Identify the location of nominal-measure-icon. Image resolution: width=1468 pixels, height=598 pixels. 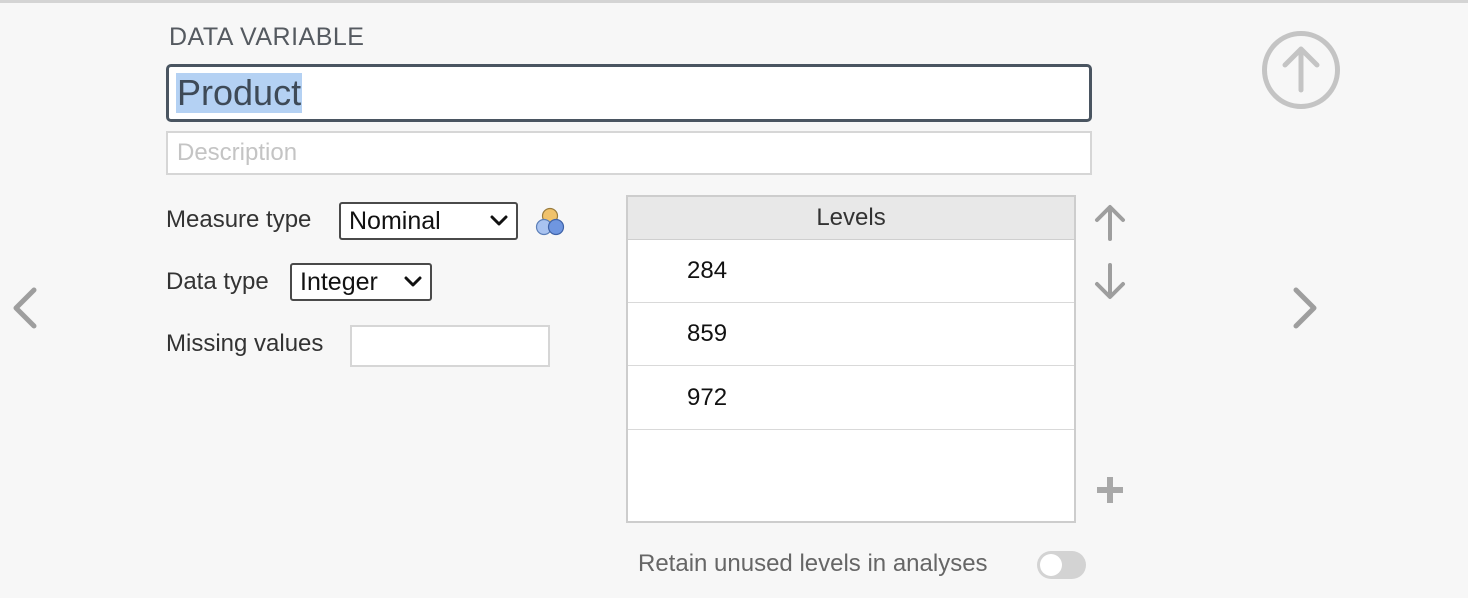
(550, 221).